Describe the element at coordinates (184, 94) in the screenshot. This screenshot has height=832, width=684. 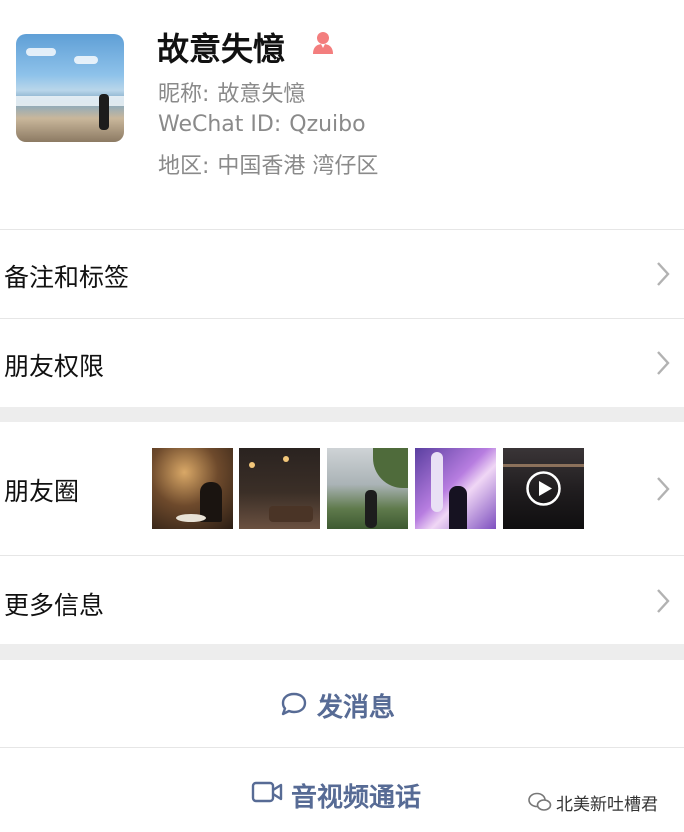
I see `nickname-label: 昵称:` at that location.